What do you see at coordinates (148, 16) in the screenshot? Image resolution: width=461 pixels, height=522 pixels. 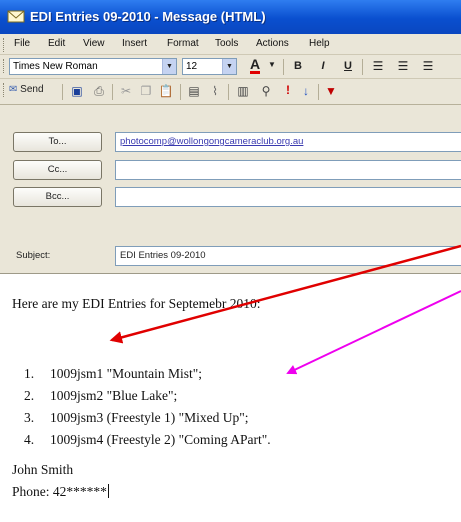 I see `window-title: EDI Entries 09-2010 - Message (HTML)` at bounding box center [148, 16].